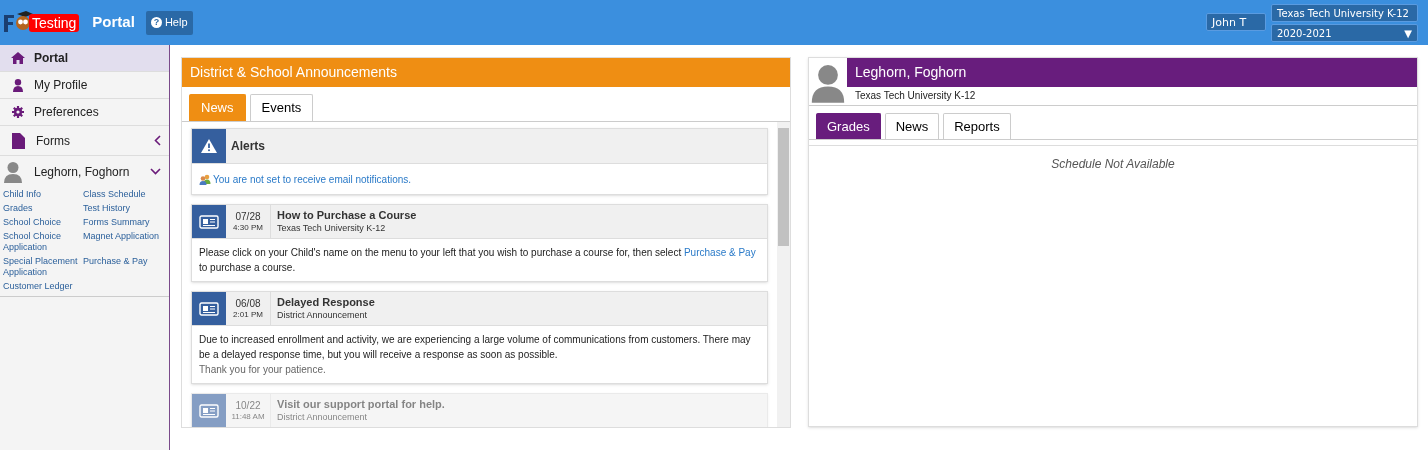 The height and width of the screenshot is (450, 1428). What do you see at coordinates (51, 58) in the screenshot?
I see `sidebar-label: Portal` at bounding box center [51, 58].